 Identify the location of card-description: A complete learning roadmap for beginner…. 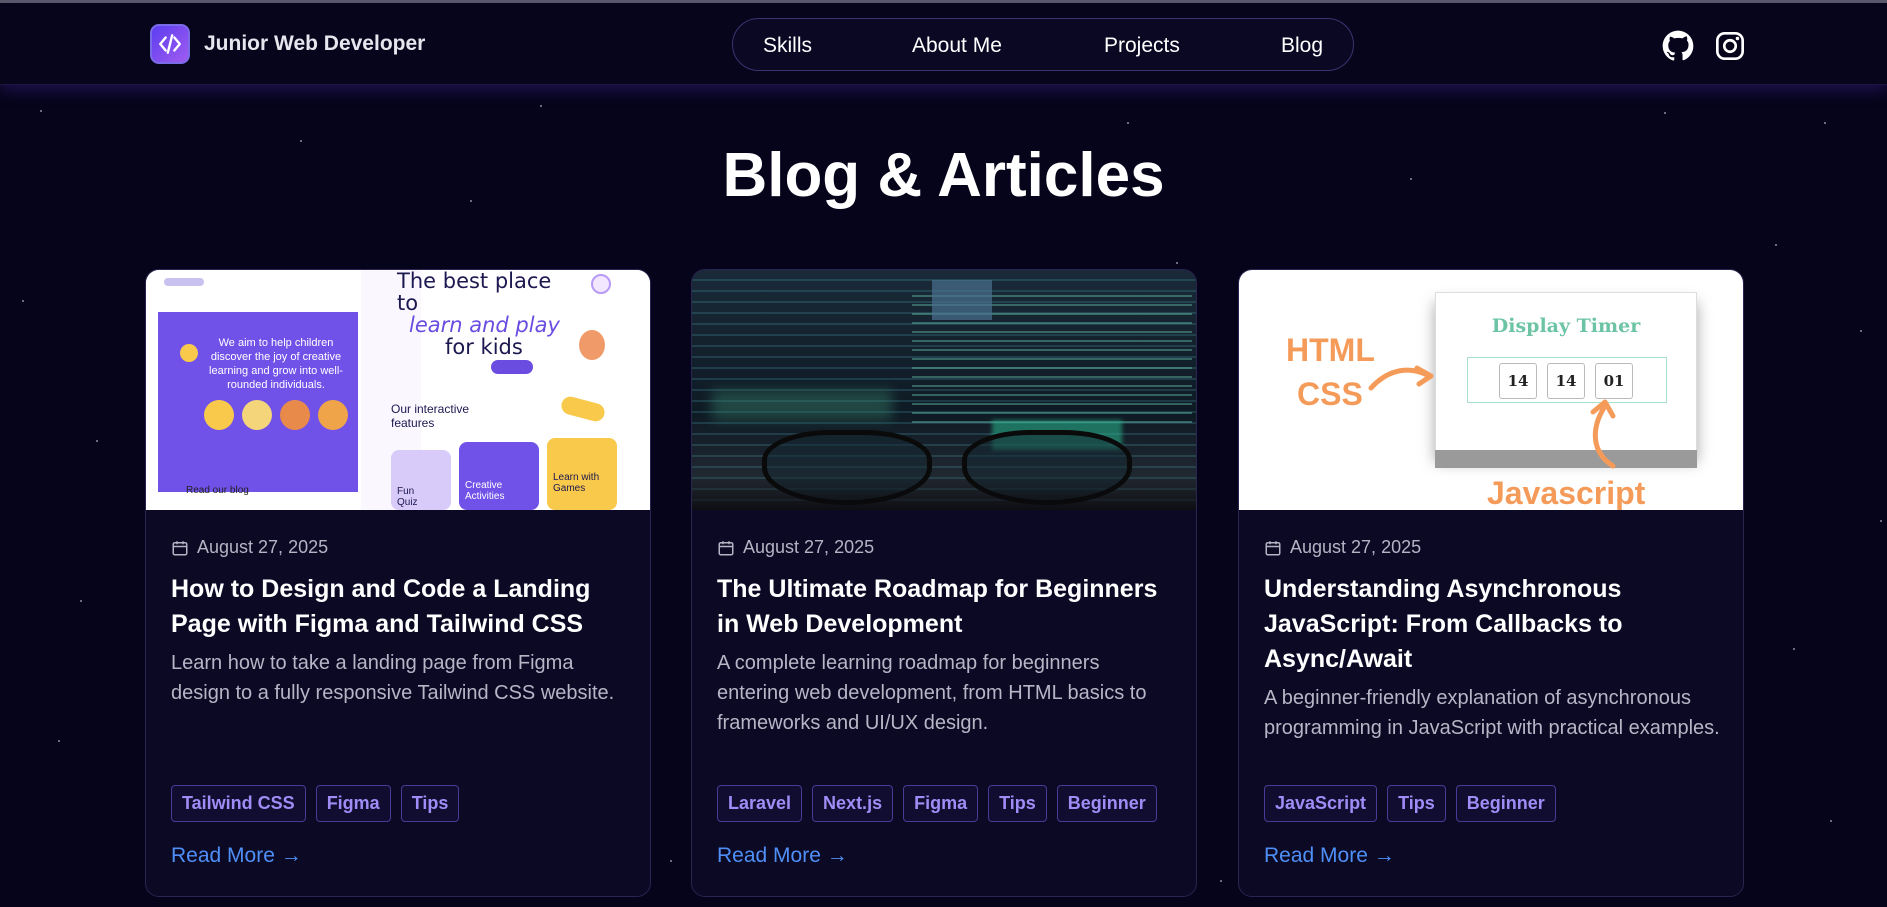
(932, 693).